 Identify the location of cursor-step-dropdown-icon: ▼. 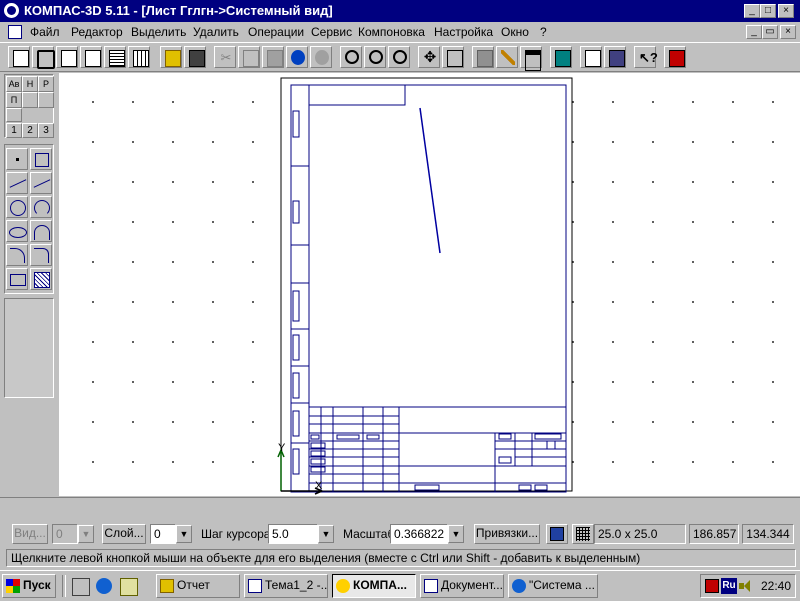
(326, 534).